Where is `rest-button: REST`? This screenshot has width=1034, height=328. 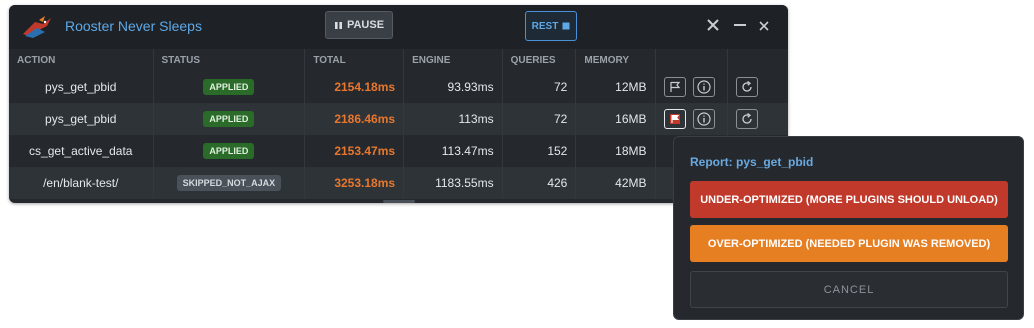 rest-button: REST is located at coordinates (551, 26).